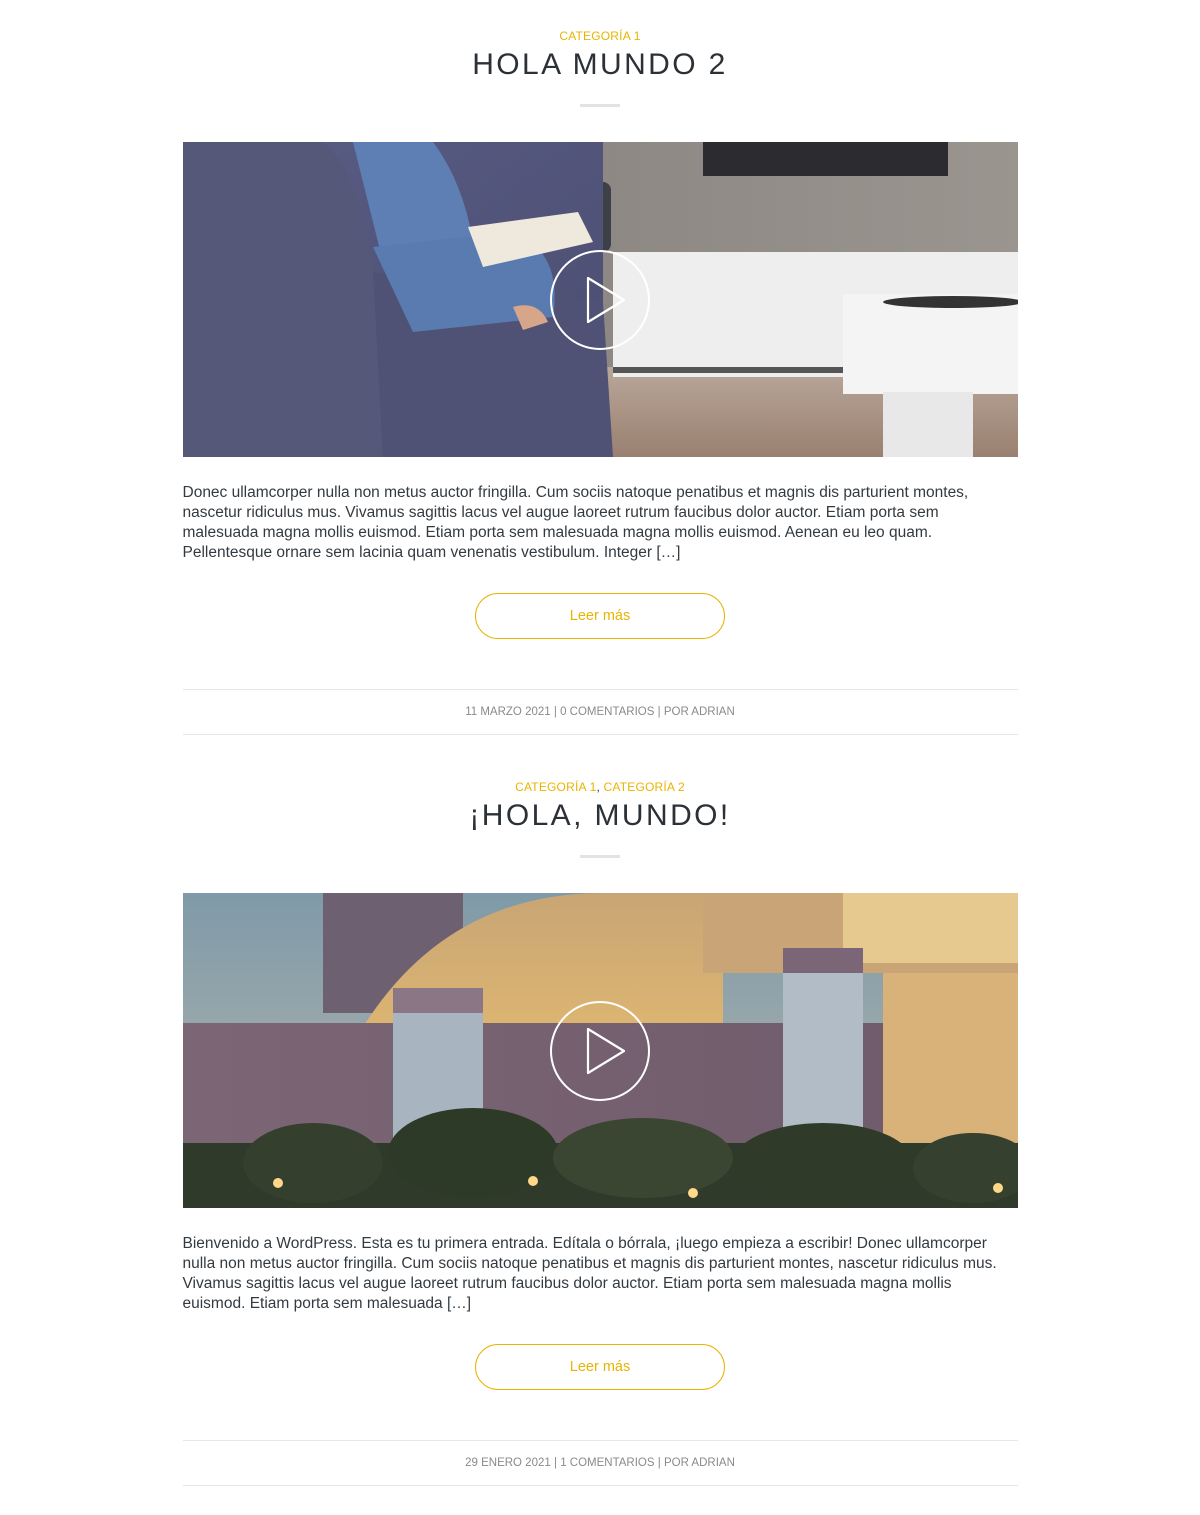  Describe the element at coordinates (507, 712) in the screenshot. I see `post-date: 11 marzo 2021` at that location.